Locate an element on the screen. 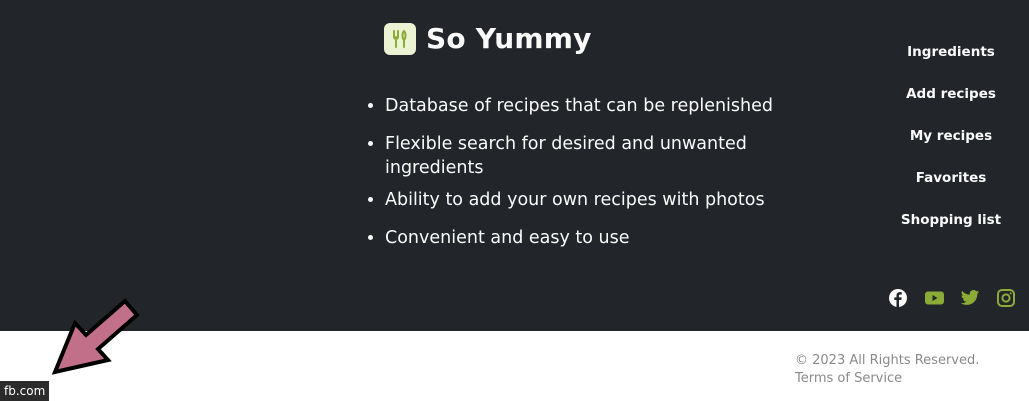 The image size is (1029, 401). pointer-arrow-icon is located at coordinates (95, 336).